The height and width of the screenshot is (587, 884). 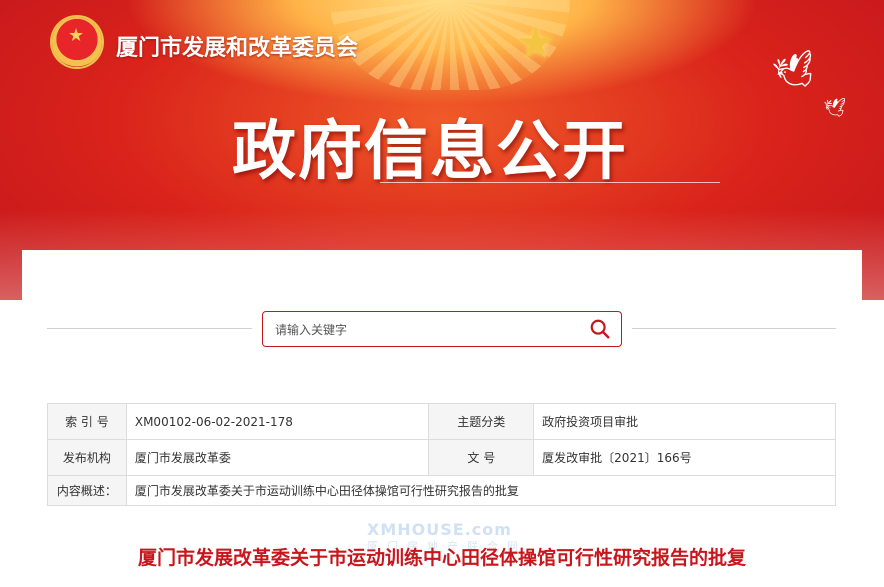 I want to click on category-value: 政府投资项目审批, so click(x=684, y=421).